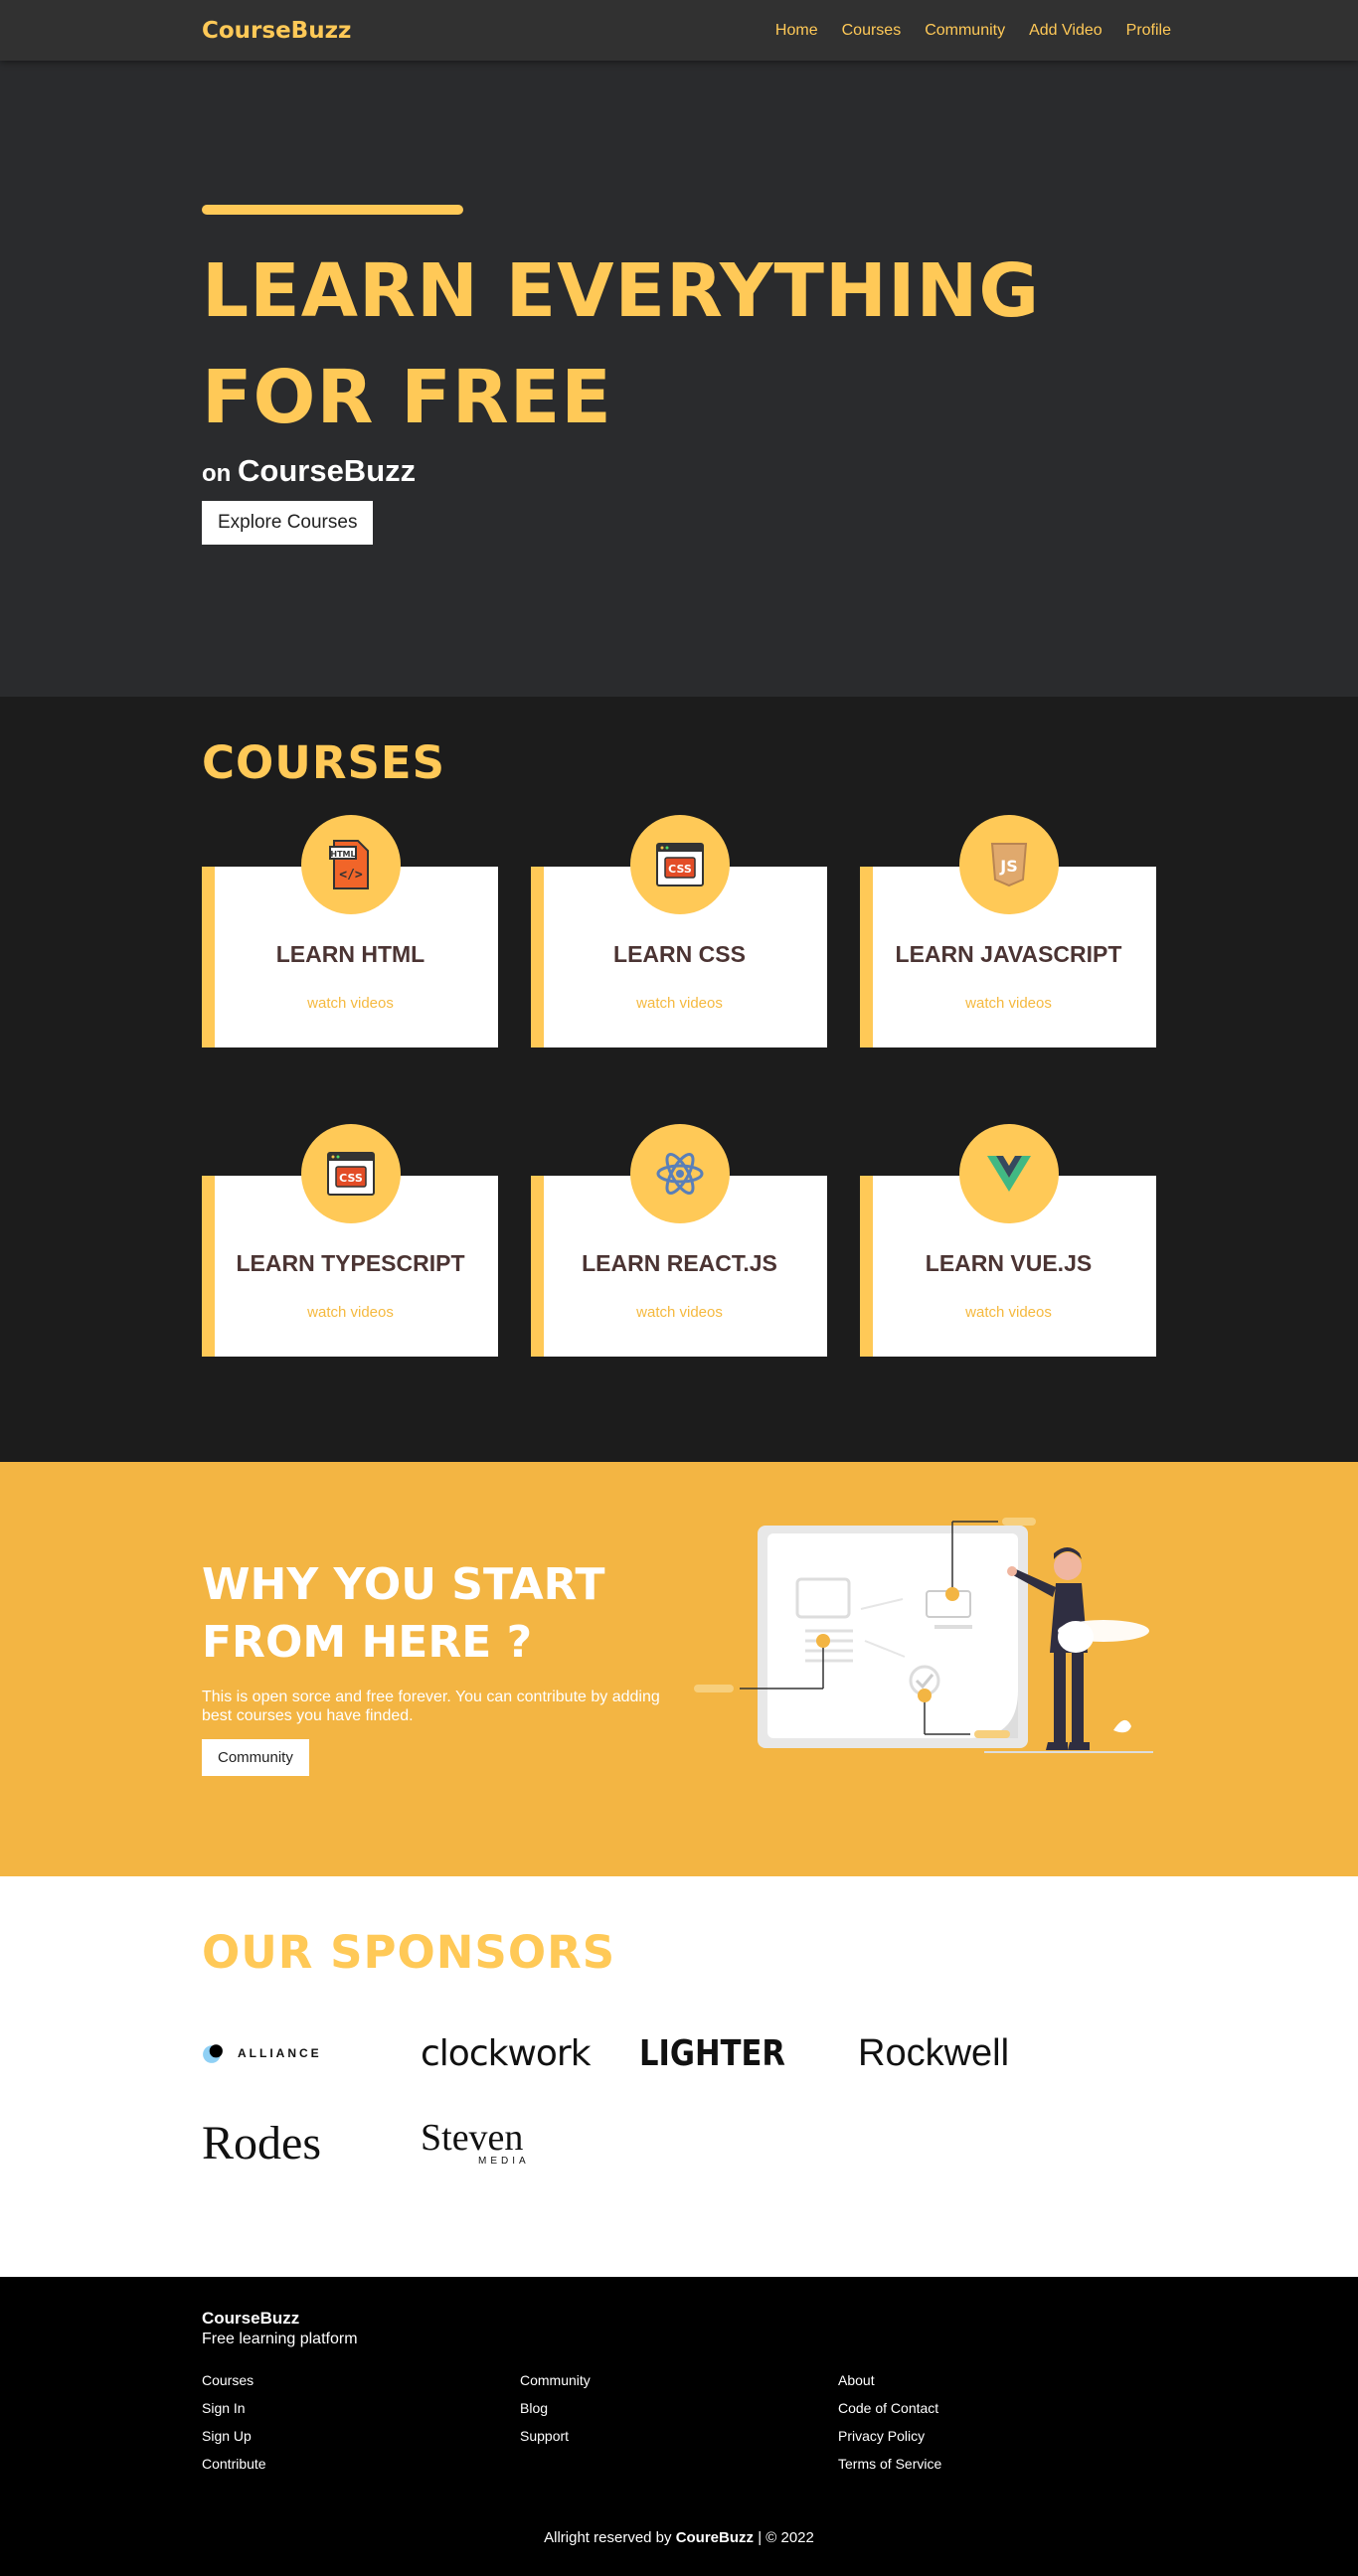 This screenshot has width=1358, height=2576. Describe the element at coordinates (712, 2053) in the screenshot. I see `sponsor-logo-text: LIGHTER` at that location.